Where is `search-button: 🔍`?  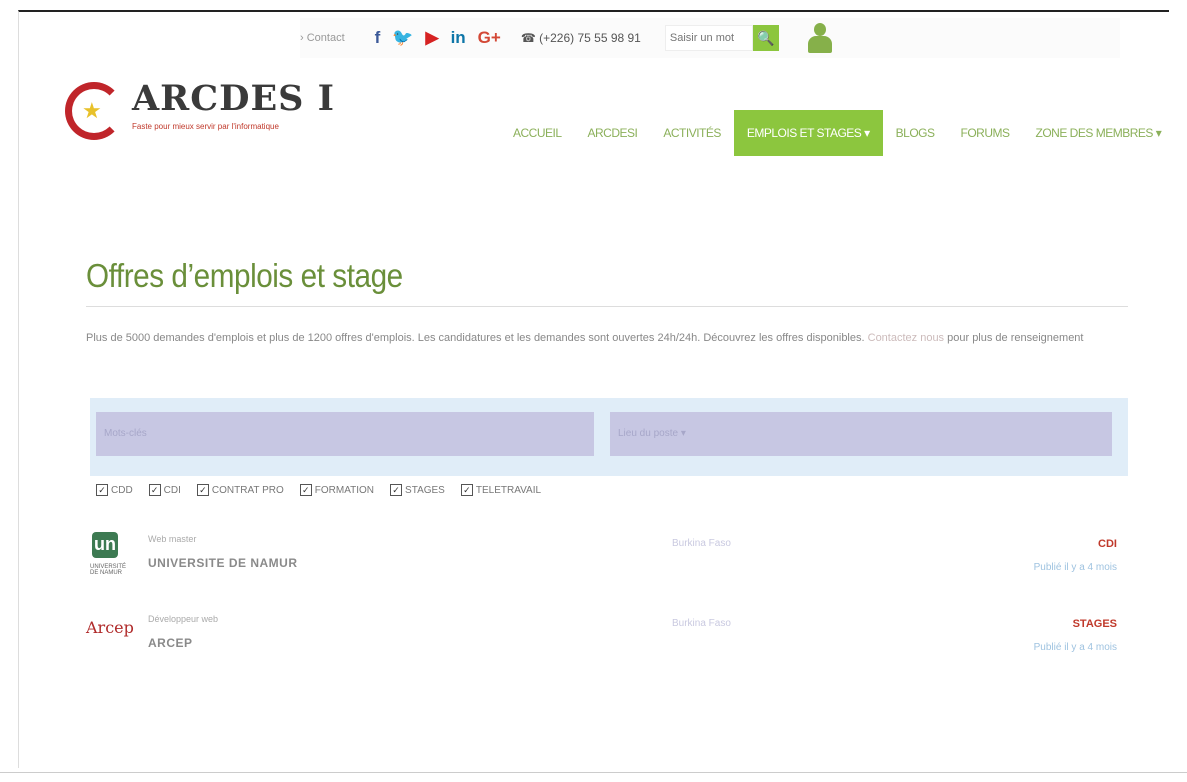
search-button: 🔍 is located at coordinates (765, 38).